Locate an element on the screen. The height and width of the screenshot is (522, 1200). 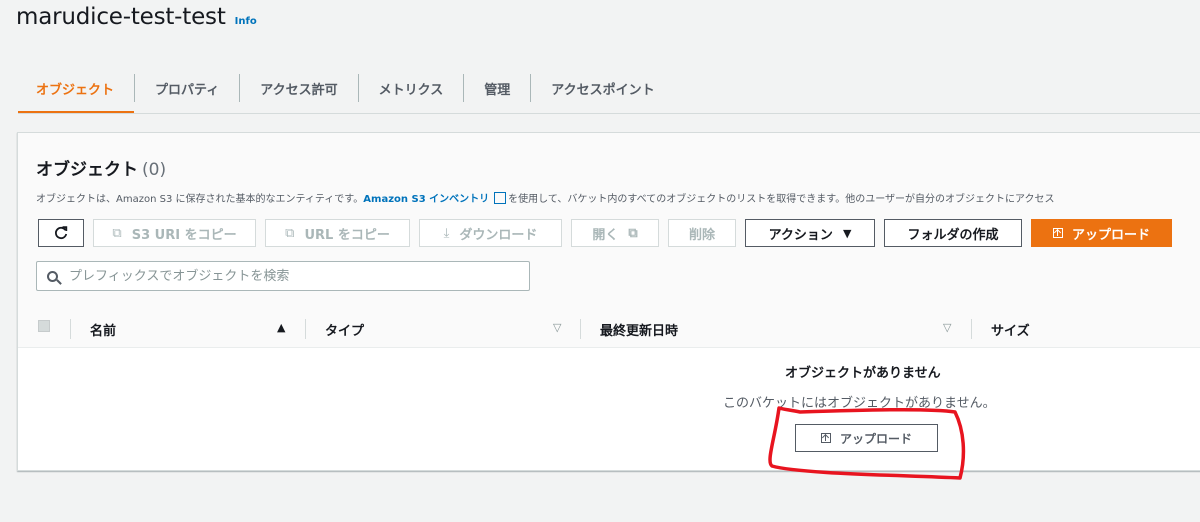
search-input is located at coordinates (289, 276).